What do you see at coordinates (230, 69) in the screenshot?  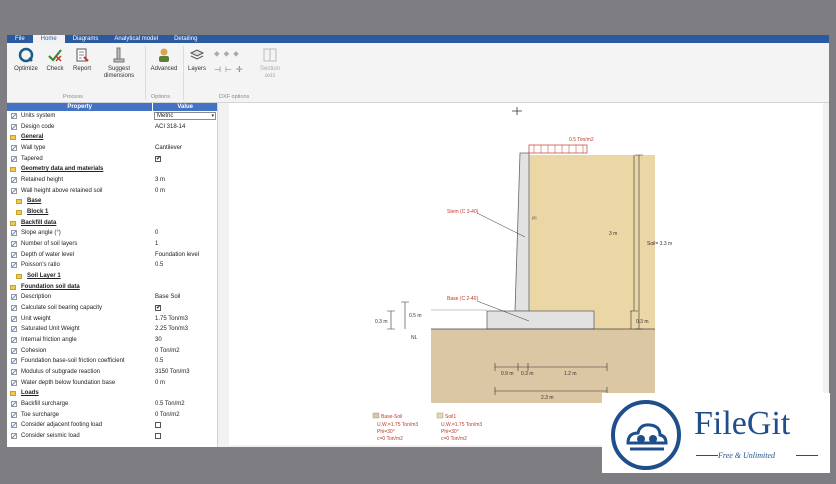 I see `dxf-align-icons: ⊣⊢✛` at bounding box center [230, 69].